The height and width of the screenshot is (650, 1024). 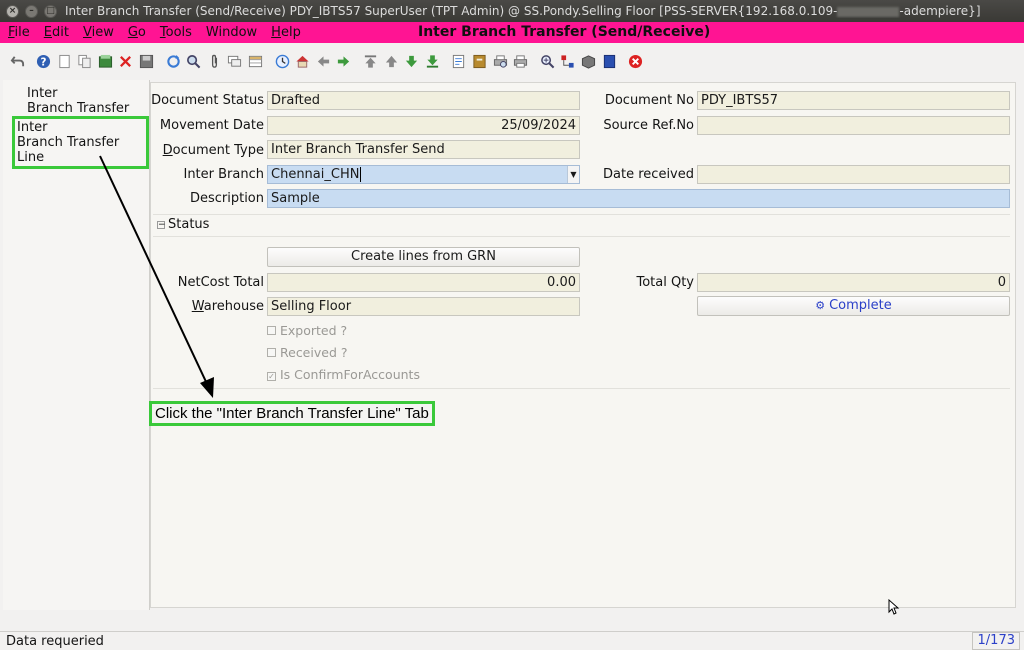 I want to click on status-section-title: Status, so click(x=189, y=224).